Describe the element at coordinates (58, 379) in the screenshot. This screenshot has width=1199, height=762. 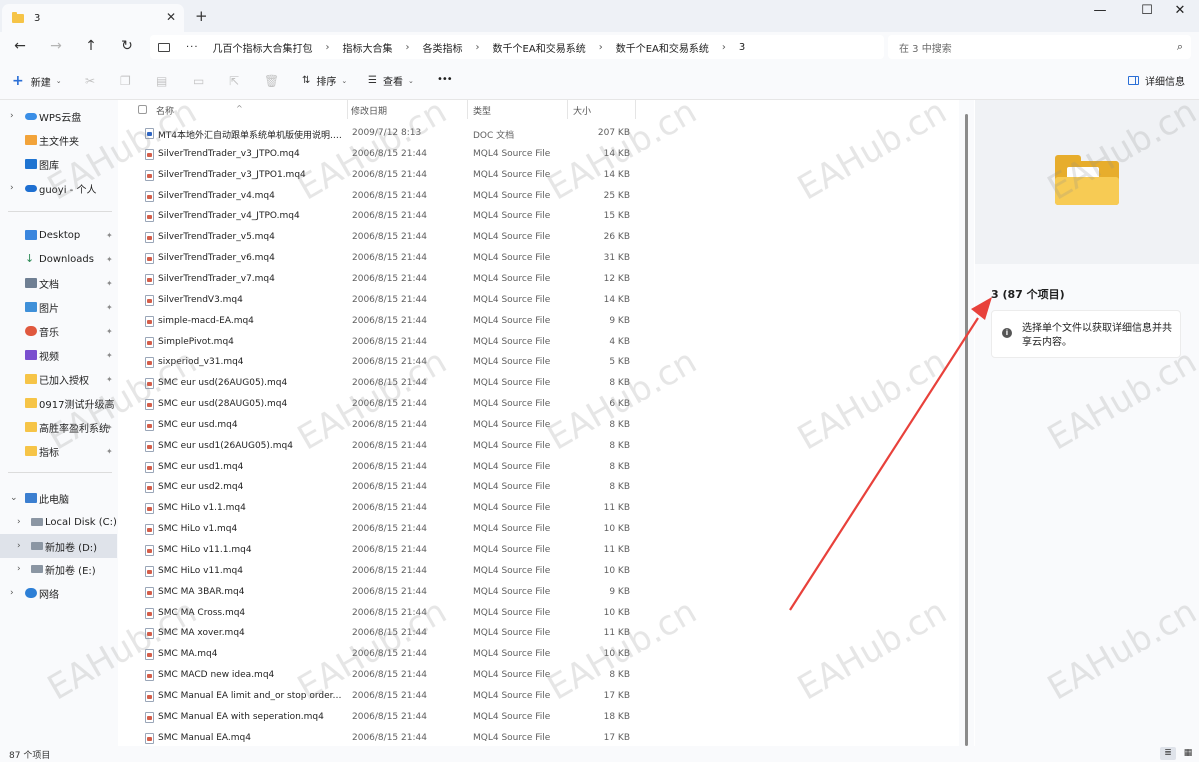
I see `sidebar-item-folder: 已加入授权 ✦` at that location.